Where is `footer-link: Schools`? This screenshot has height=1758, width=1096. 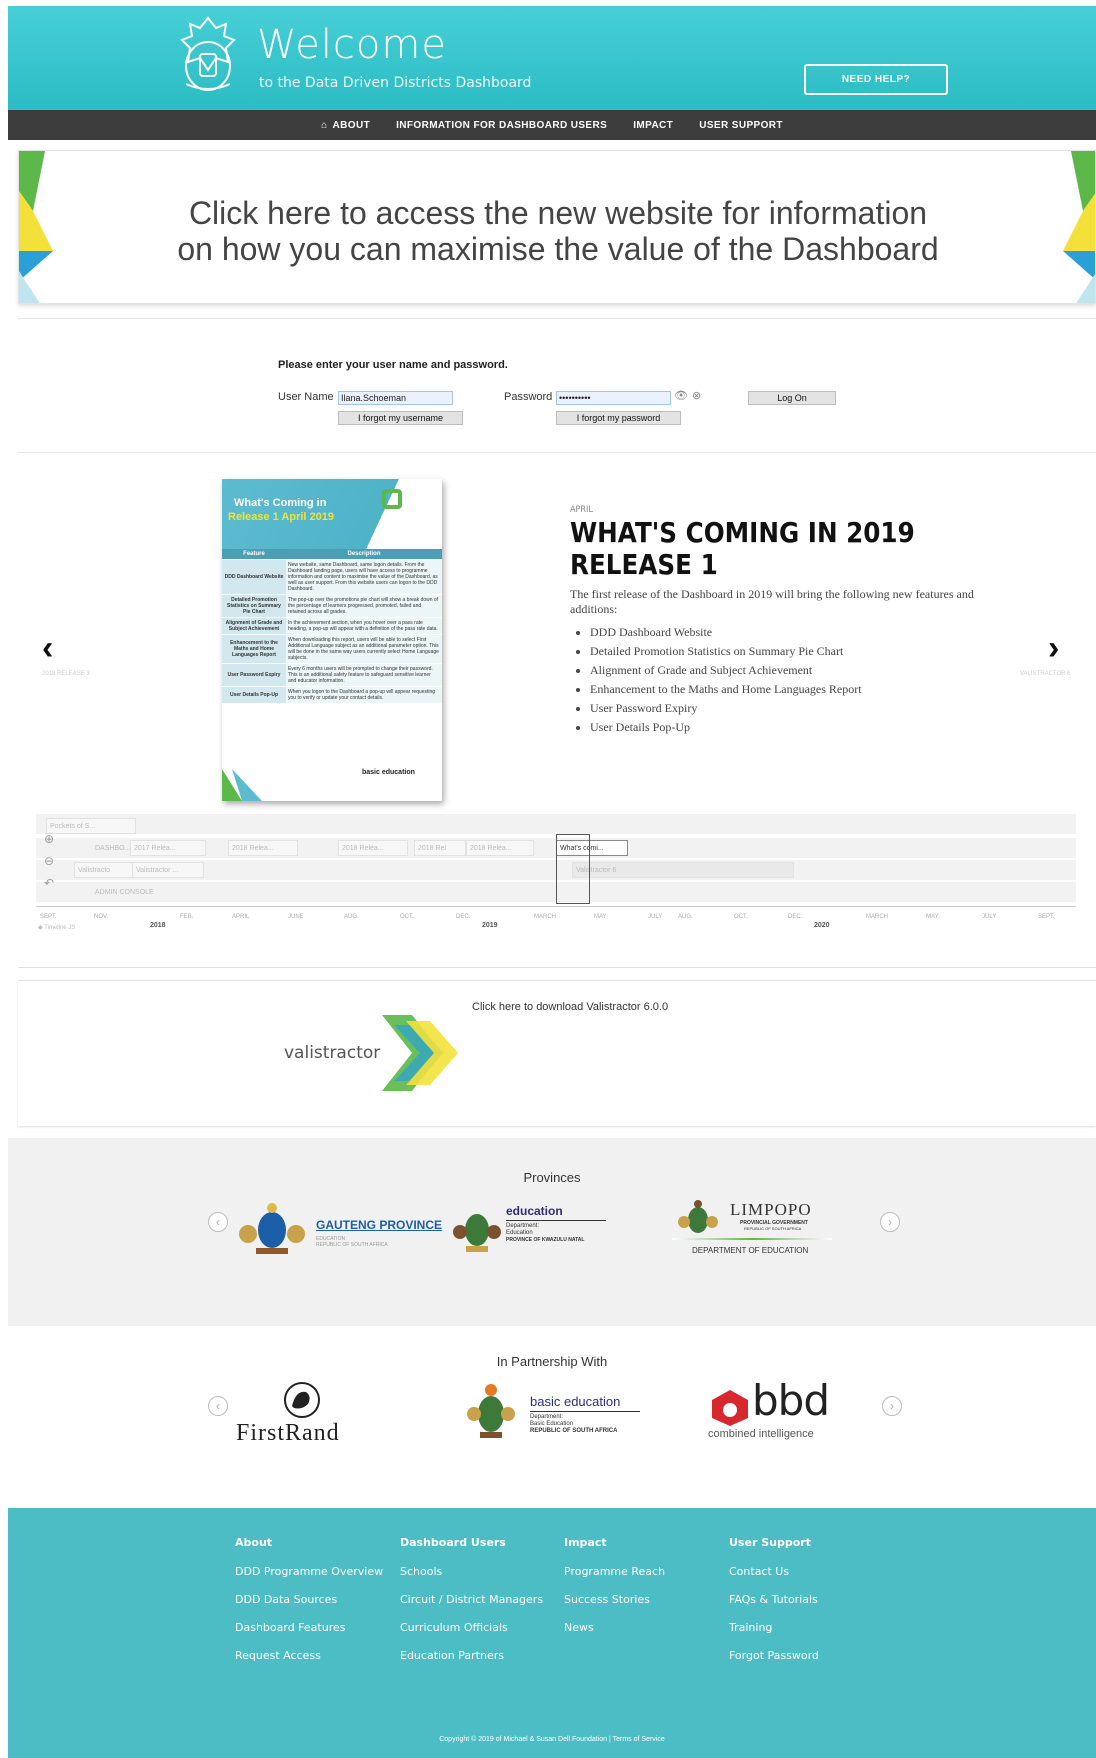
footer-link: Schools is located at coordinates (471, 1571).